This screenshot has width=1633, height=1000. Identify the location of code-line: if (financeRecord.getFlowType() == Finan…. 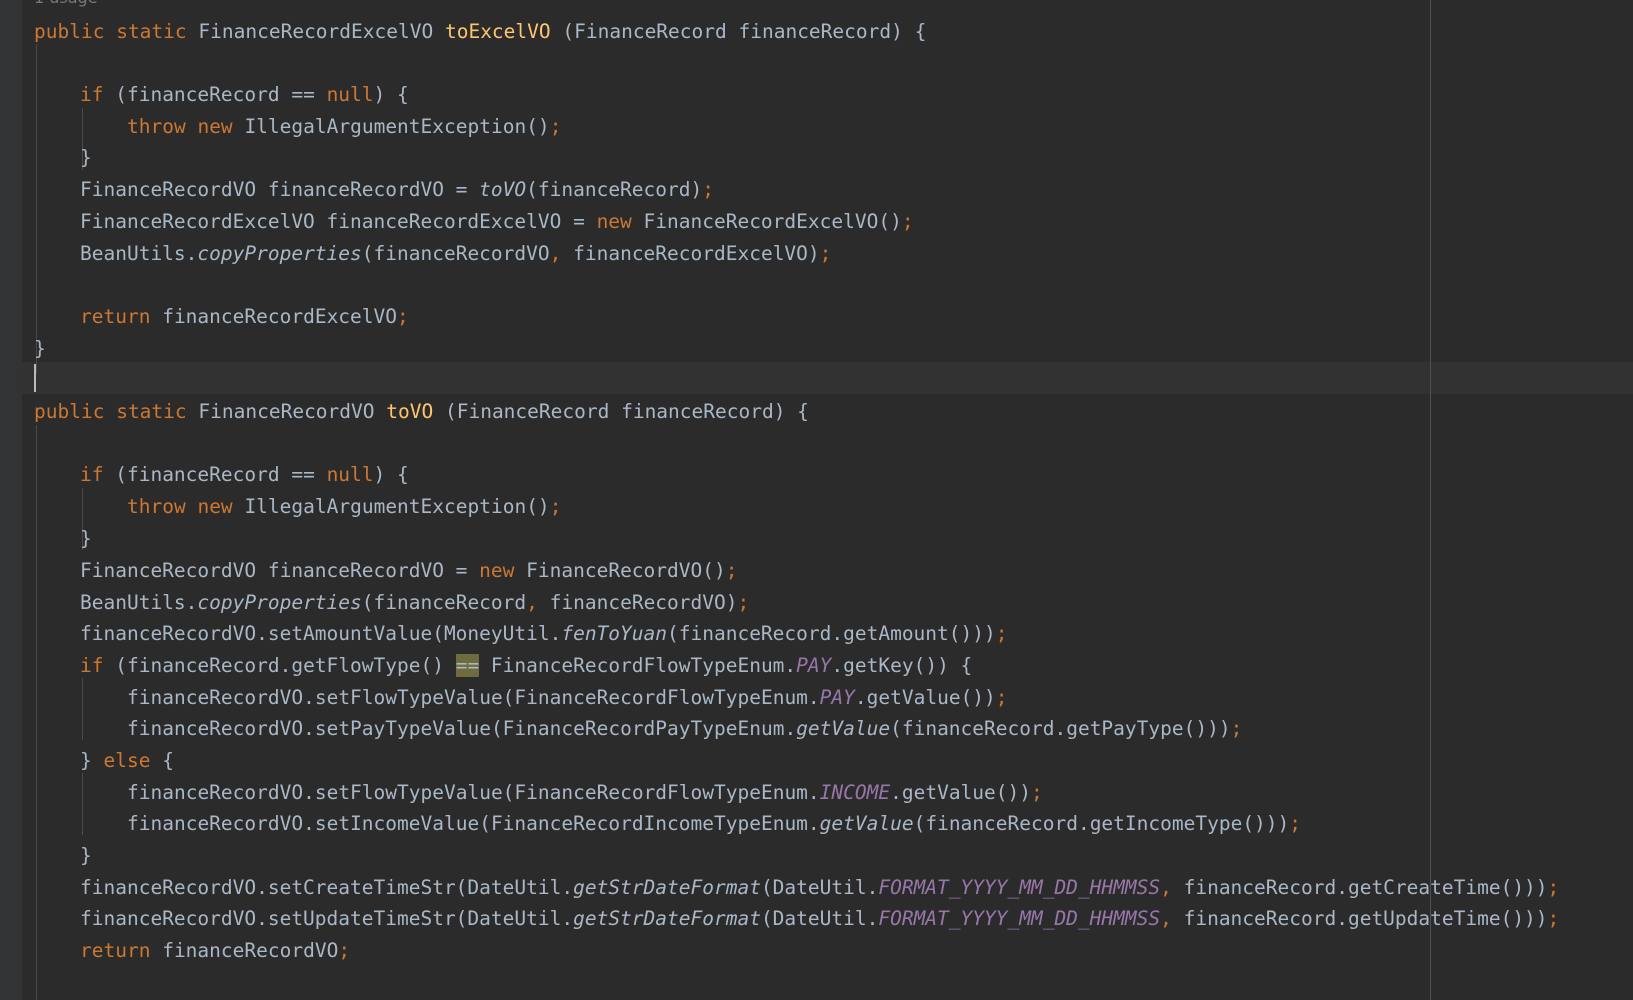
(526, 666).